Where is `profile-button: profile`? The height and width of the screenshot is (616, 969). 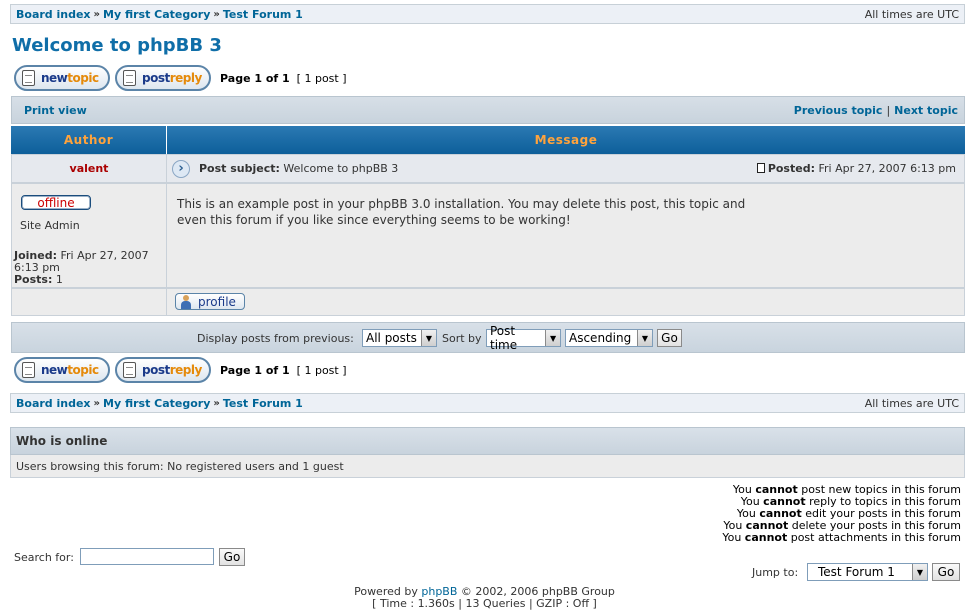 profile-button: profile is located at coordinates (210, 301).